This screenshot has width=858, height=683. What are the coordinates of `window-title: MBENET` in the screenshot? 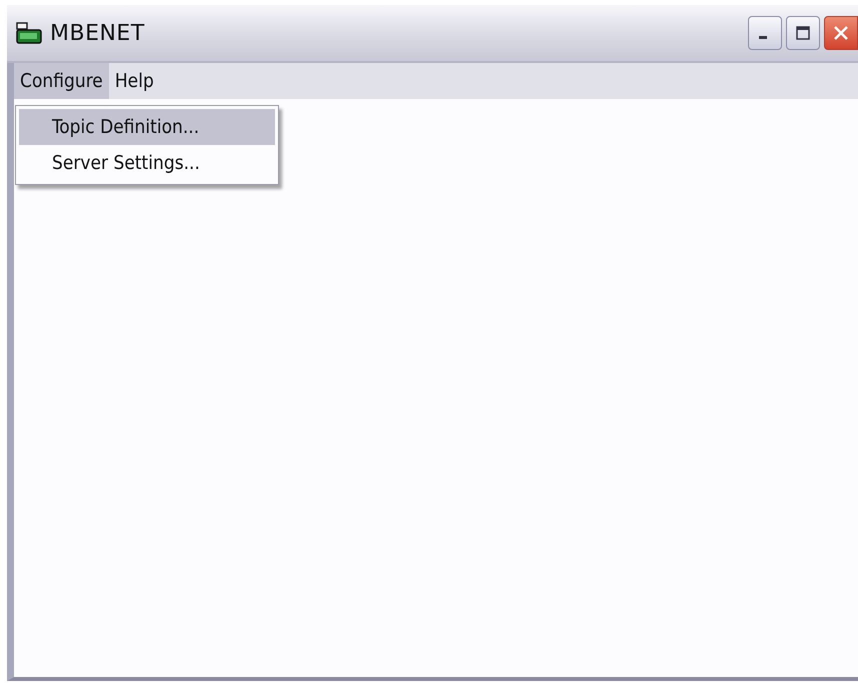 It's located at (97, 33).